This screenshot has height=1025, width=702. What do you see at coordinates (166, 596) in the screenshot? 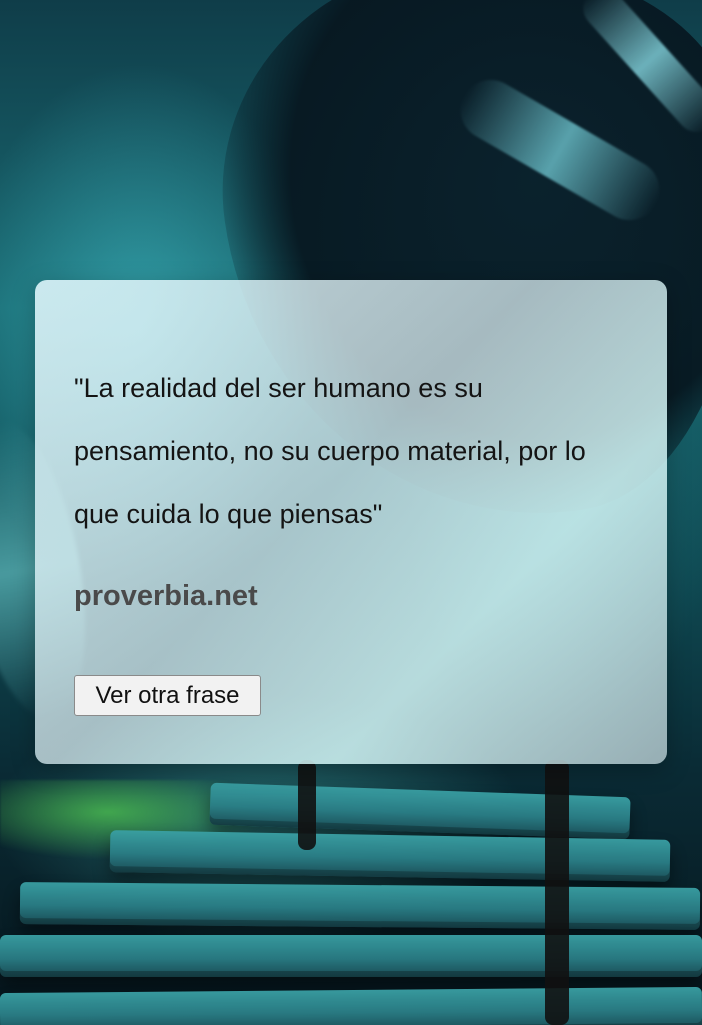
I see `quote-source: proverbia.net` at bounding box center [166, 596].